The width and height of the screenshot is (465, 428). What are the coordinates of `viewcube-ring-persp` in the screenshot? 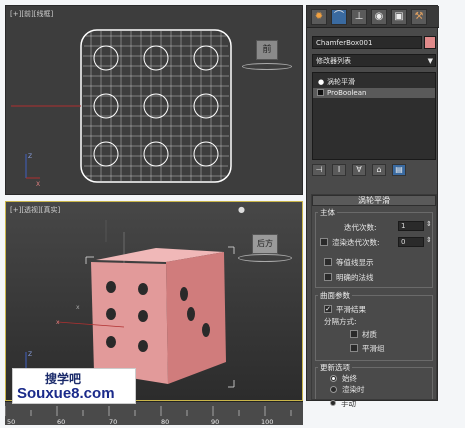 It's located at (265, 258).